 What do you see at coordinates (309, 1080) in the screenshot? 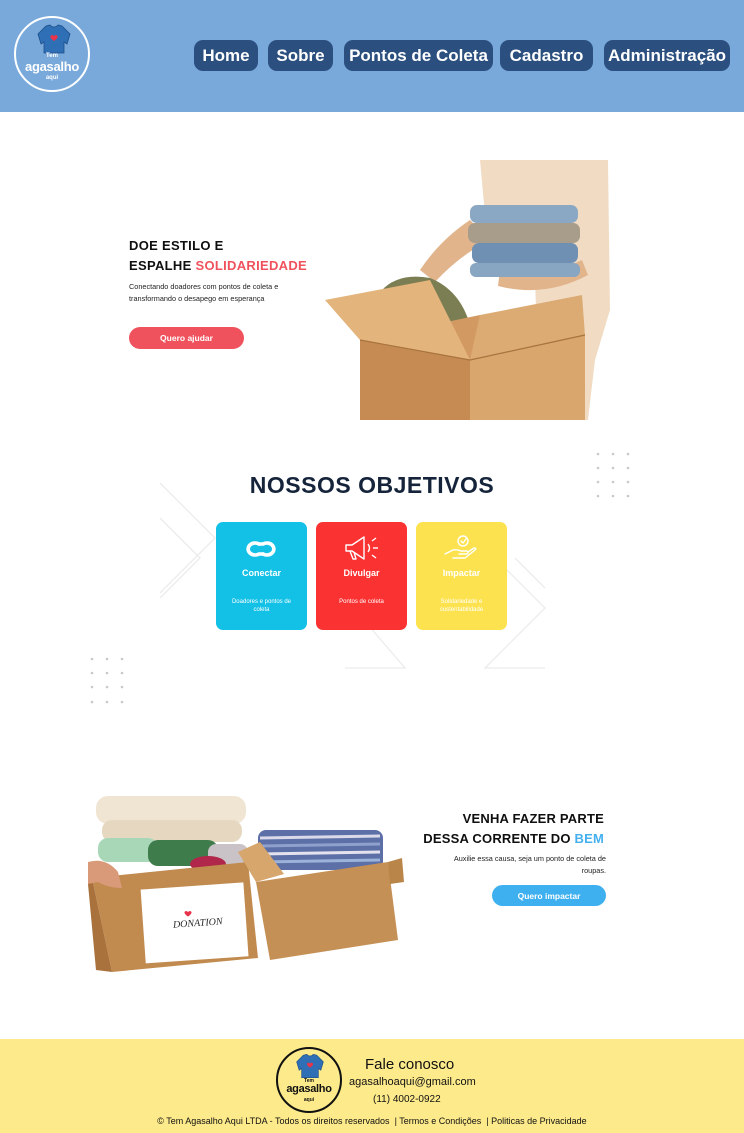
I see `footer-logo: Tem agasalho aqui` at bounding box center [309, 1080].